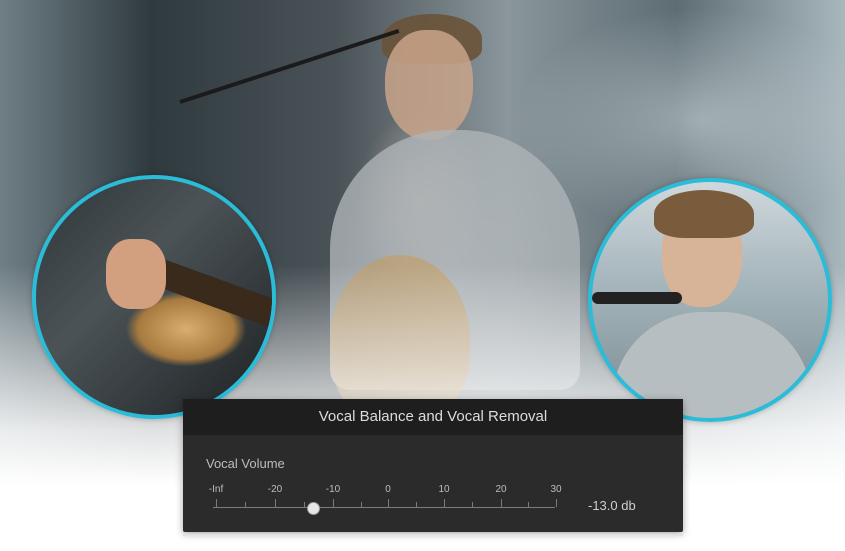  What do you see at coordinates (433, 417) in the screenshot?
I see `panel-title: Vocal Balance and Vocal Removal` at bounding box center [433, 417].